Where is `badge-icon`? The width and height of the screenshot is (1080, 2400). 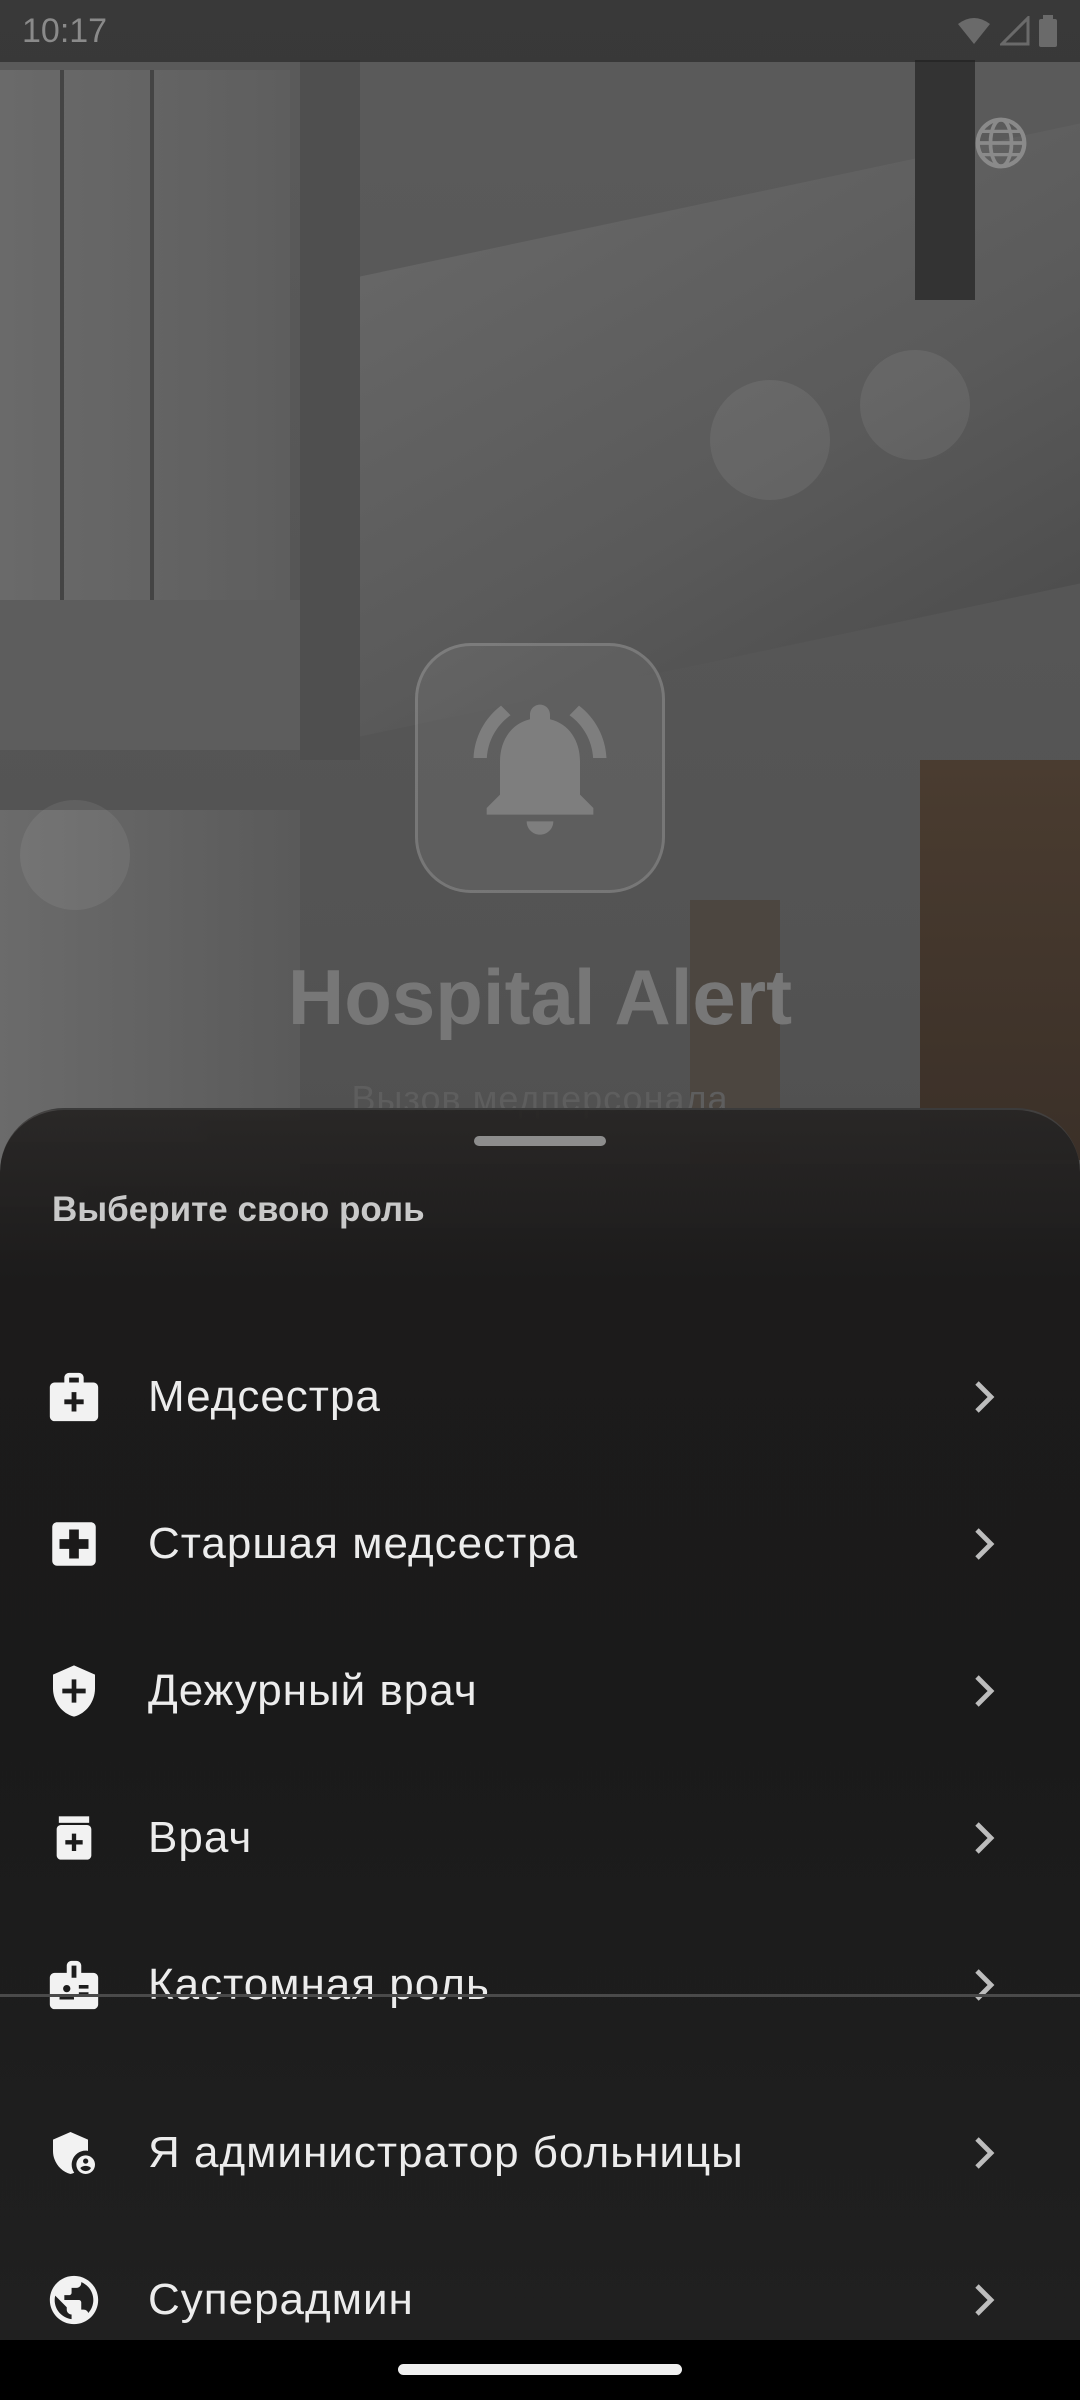 badge-icon is located at coordinates (74, 1985).